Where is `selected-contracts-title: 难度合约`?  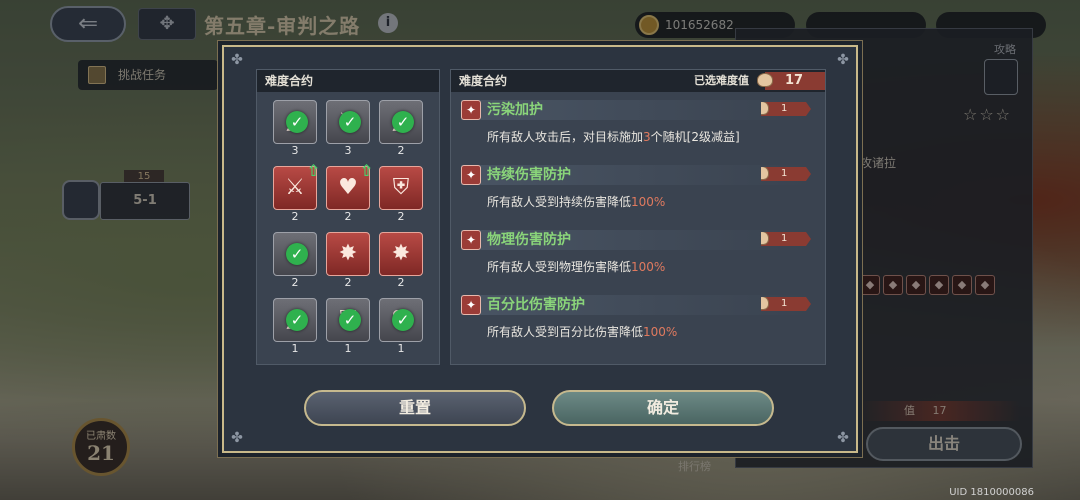 selected-contracts-title: 难度合约 is located at coordinates (483, 81).